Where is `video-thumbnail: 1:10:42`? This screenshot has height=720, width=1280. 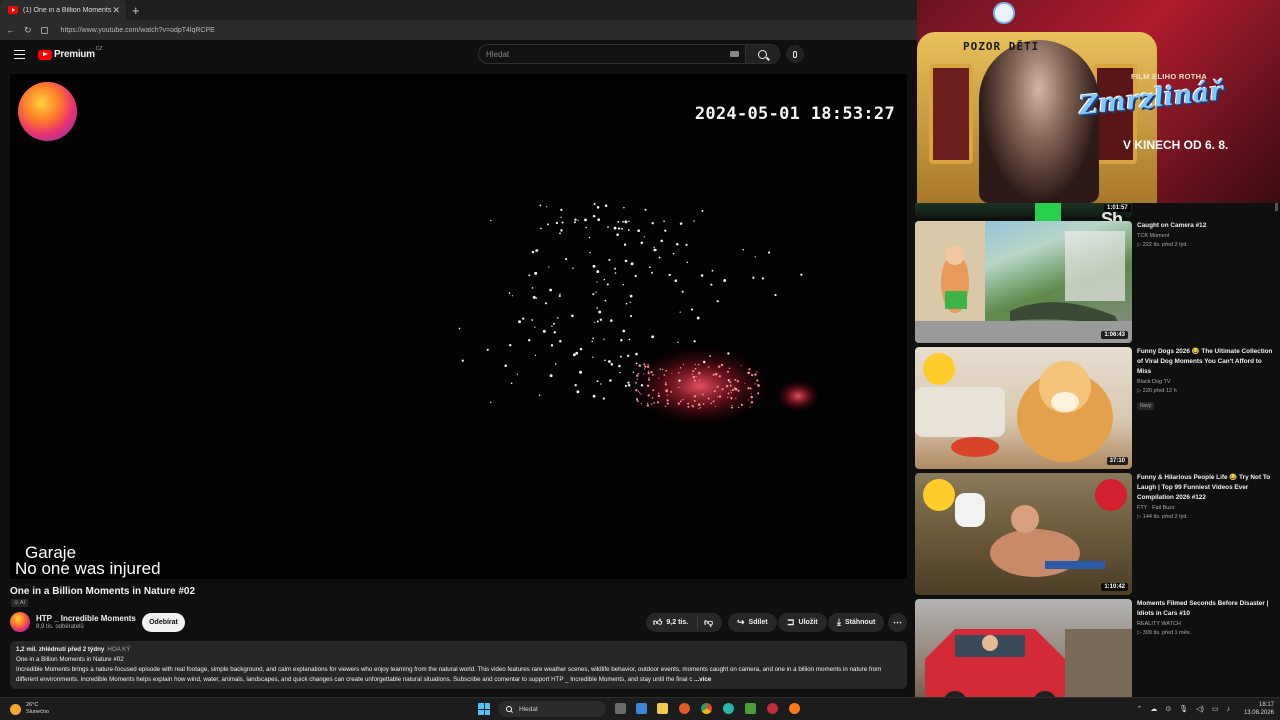 video-thumbnail: 1:10:42 is located at coordinates (1023, 534).